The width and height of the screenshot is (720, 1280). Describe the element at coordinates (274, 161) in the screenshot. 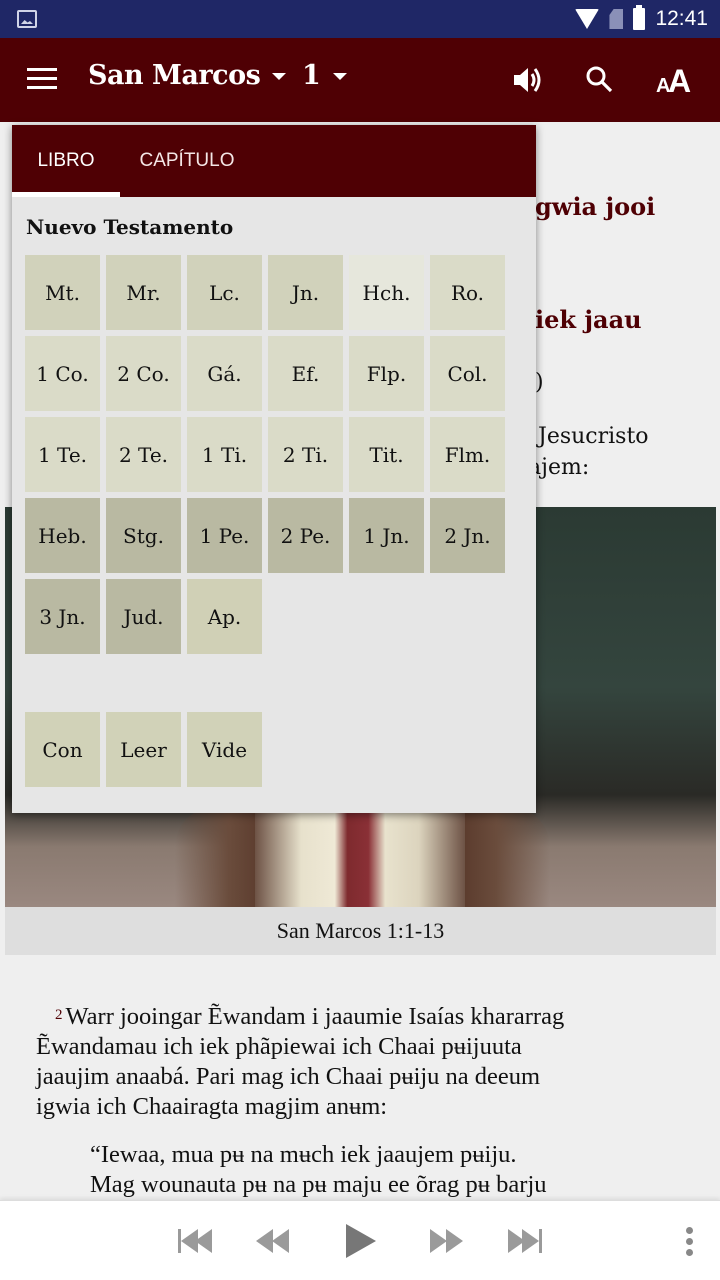

I see `popup-tabs: LIBRO CAPÍTULO` at that location.